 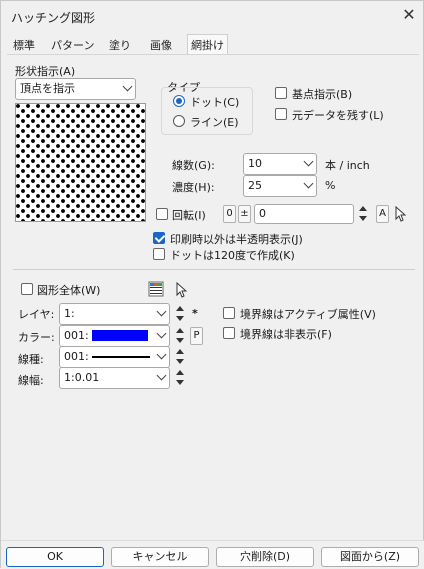 I want to click on line-type-spinner, so click(x=180, y=357).